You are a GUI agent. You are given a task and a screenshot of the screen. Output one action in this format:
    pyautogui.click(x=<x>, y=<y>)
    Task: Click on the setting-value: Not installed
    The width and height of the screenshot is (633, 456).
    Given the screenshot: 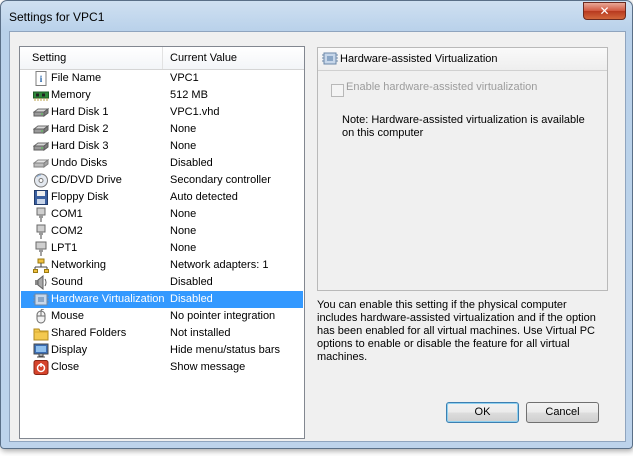 What is the action you would take?
    pyautogui.click(x=200, y=333)
    